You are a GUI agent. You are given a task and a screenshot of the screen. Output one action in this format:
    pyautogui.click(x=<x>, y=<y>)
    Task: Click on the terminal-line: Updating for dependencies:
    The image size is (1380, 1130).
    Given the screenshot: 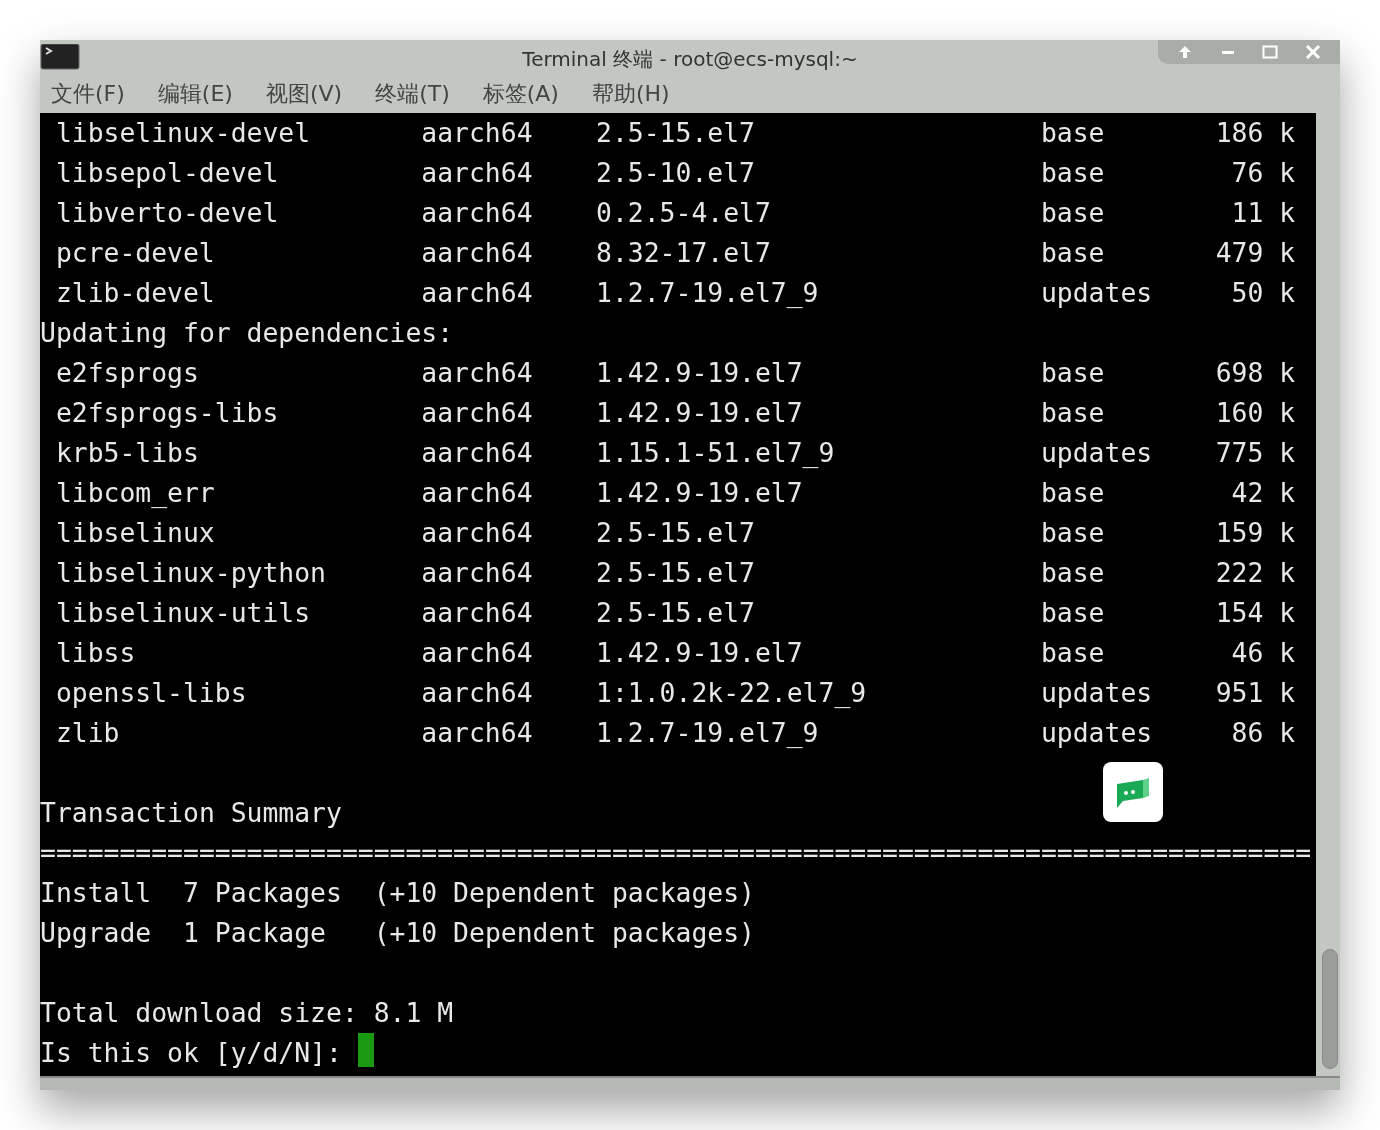 What is the action you would take?
    pyautogui.click(x=247, y=333)
    